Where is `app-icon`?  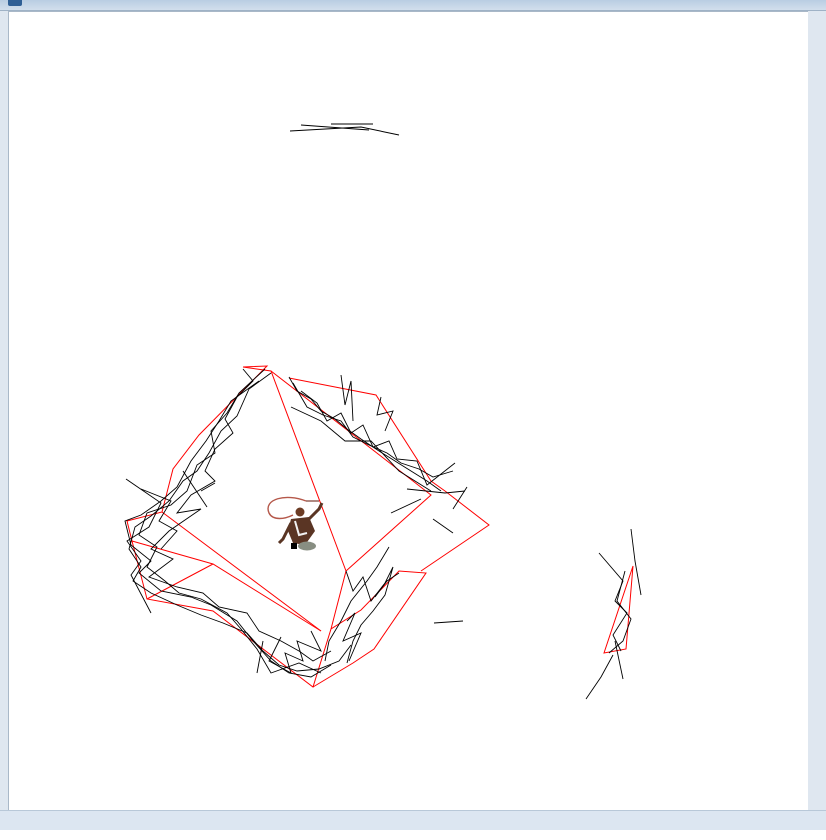 app-icon is located at coordinates (15, 3).